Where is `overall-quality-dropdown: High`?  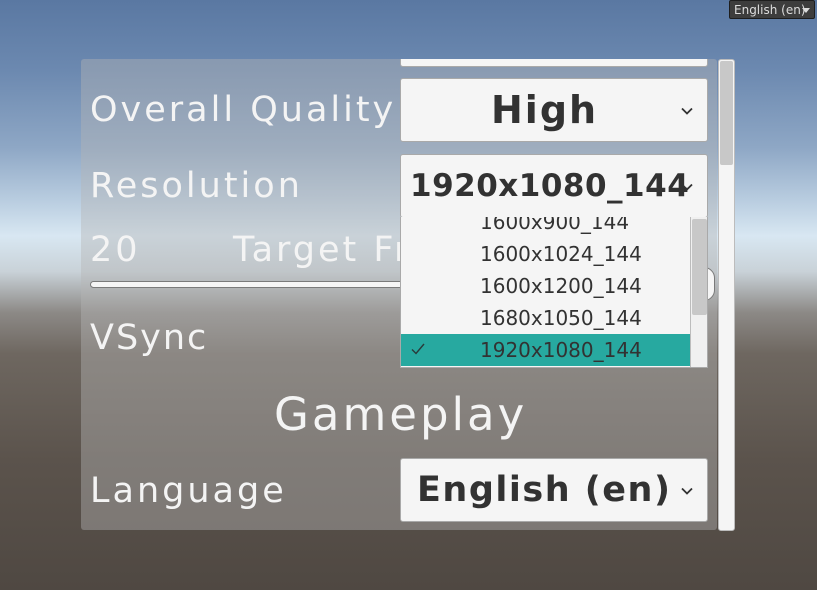 overall-quality-dropdown: High is located at coordinates (554, 110).